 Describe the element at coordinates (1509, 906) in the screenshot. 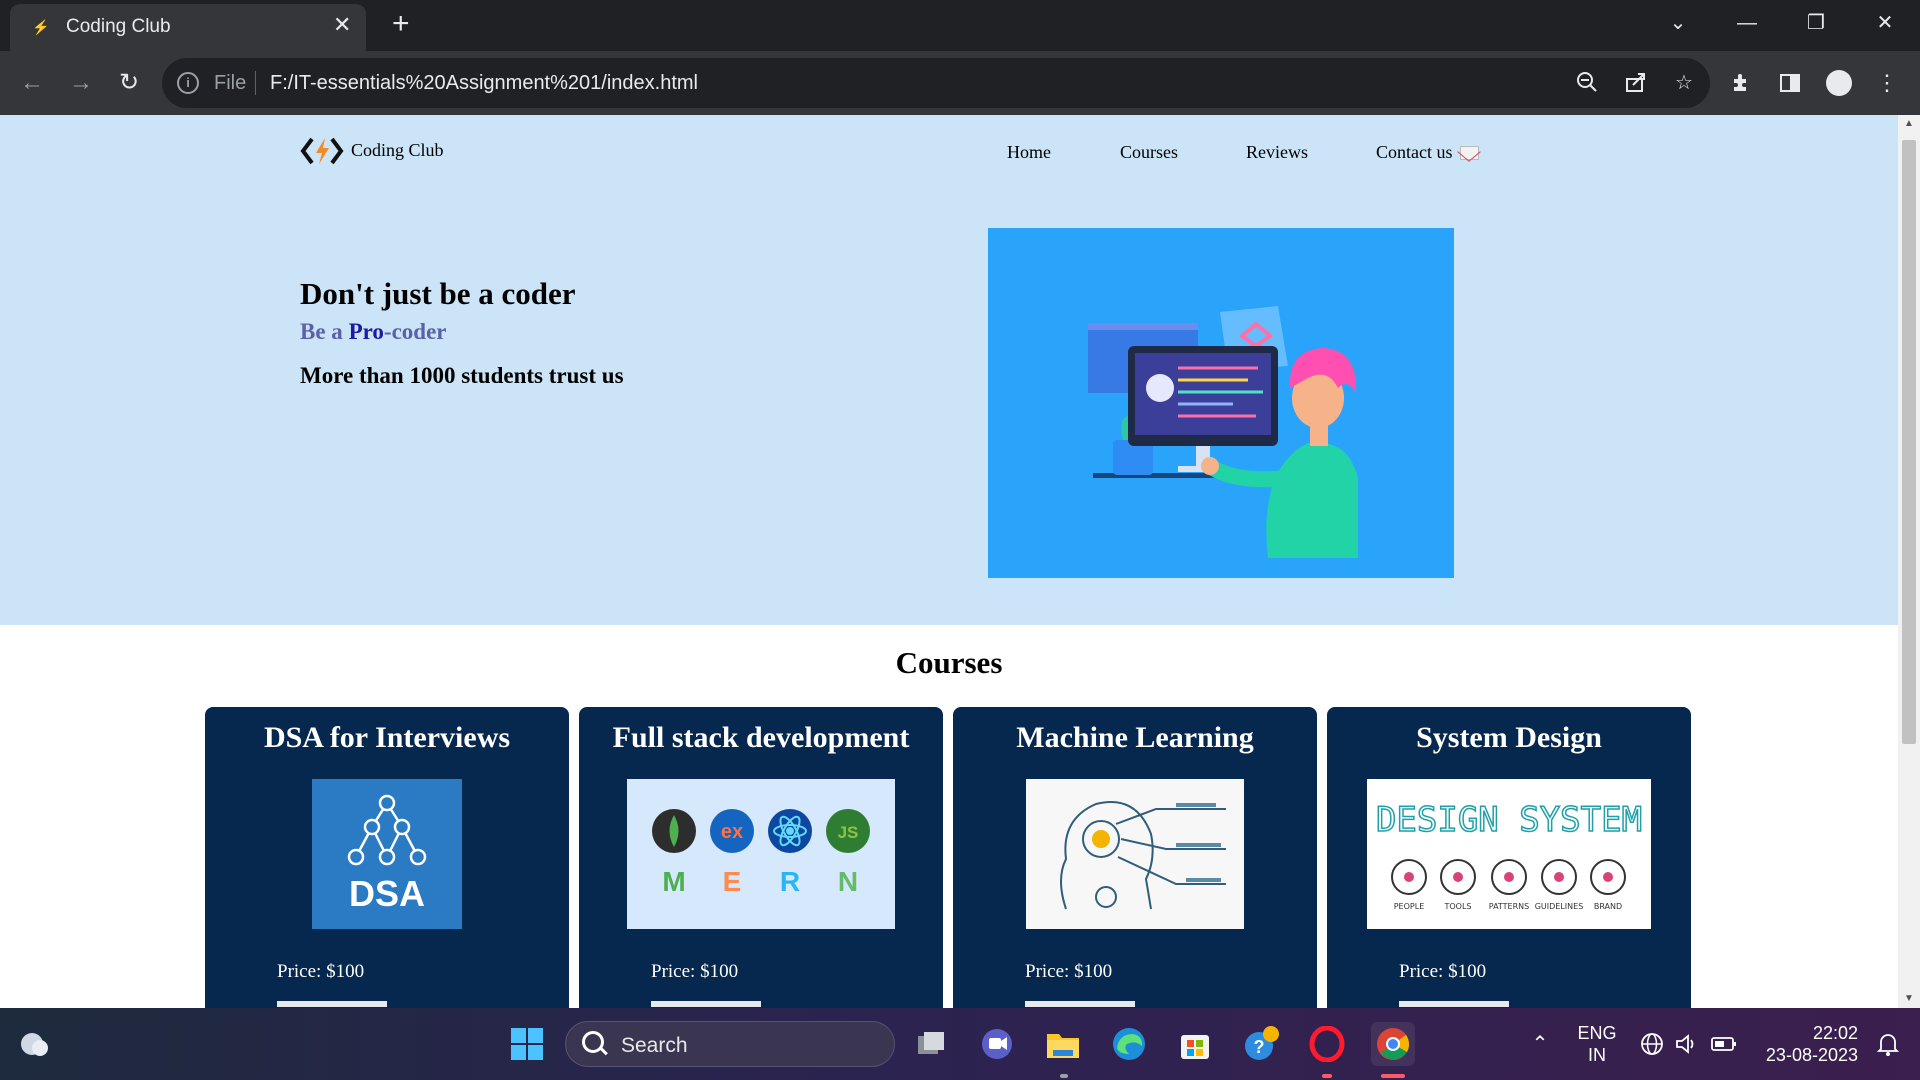

I see `ds-label-patterns: PATTERNS` at that location.